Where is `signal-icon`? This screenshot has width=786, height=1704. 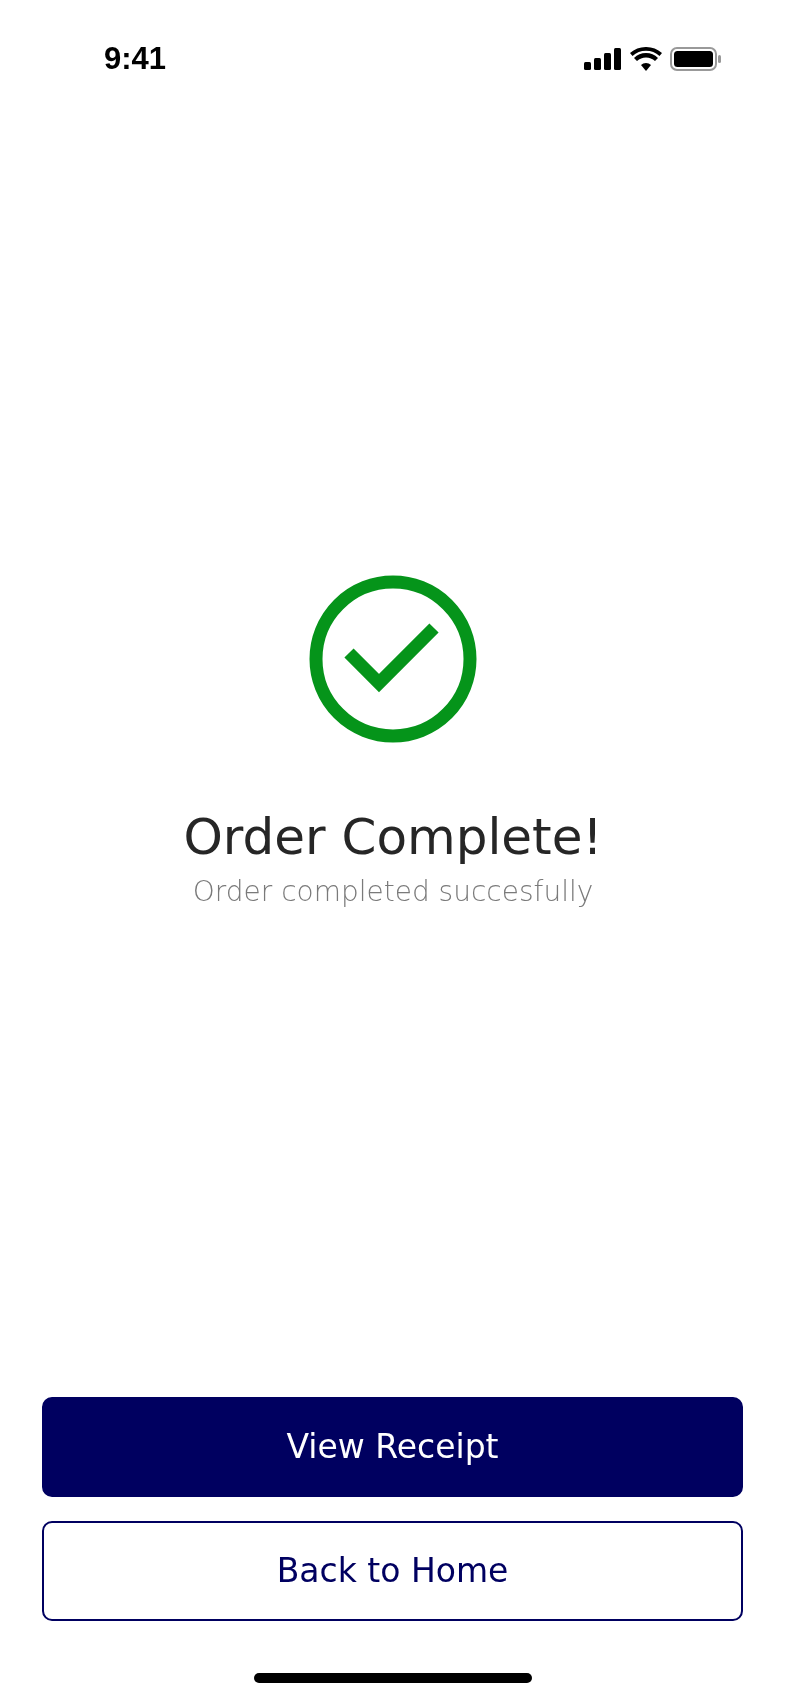 signal-icon is located at coordinates (603, 59).